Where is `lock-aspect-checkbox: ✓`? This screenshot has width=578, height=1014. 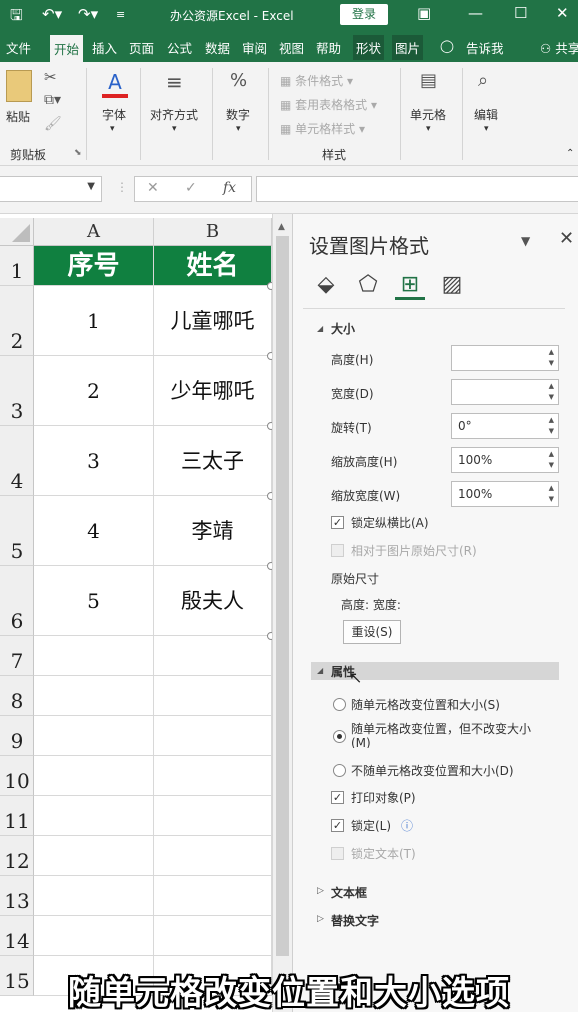
lock-aspect-checkbox: ✓ is located at coordinates (337, 522).